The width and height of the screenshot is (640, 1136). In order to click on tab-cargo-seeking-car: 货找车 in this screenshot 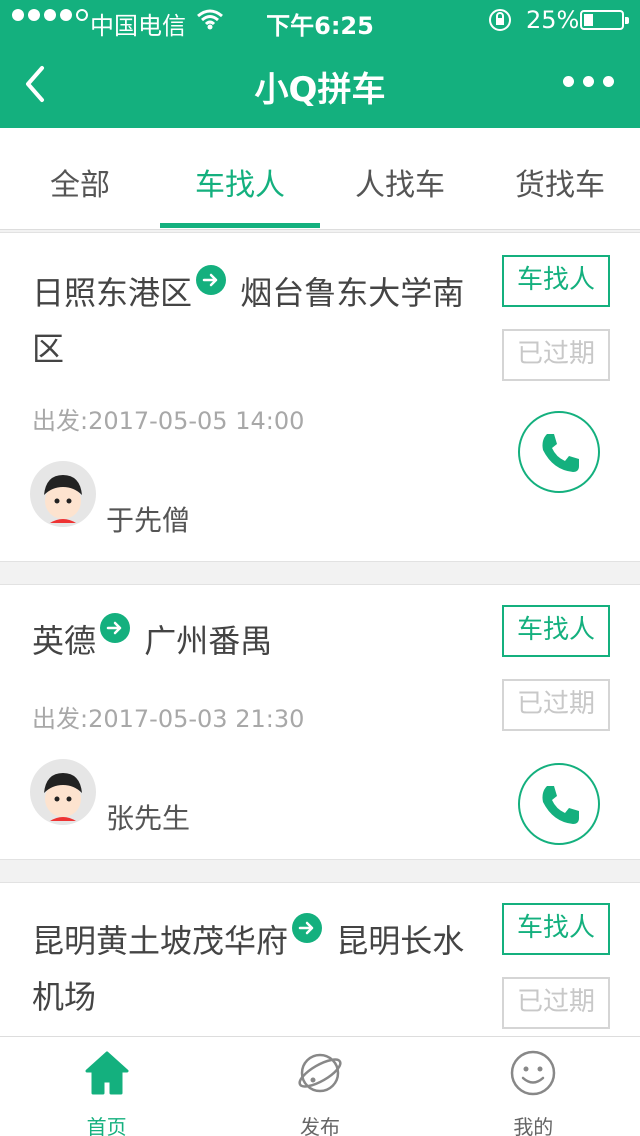, I will do `click(560, 178)`.